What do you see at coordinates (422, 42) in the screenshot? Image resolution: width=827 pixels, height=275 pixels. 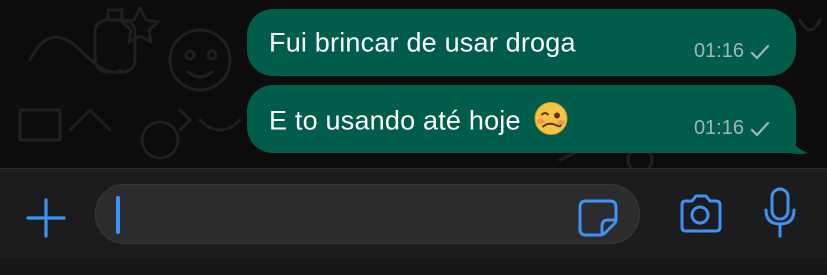 I see `message-text: Fui brincar de usar droga` at bounding box center [422, 42].